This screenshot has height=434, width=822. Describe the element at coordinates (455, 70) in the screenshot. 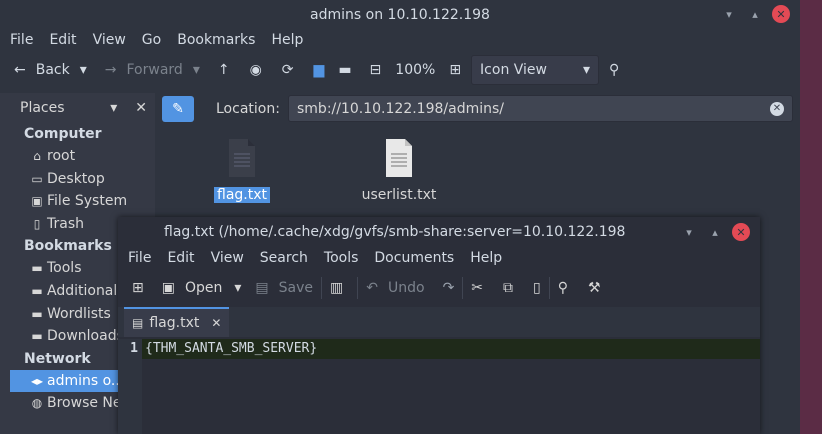

I see `zoom-in-icon: ⊞` at that location.